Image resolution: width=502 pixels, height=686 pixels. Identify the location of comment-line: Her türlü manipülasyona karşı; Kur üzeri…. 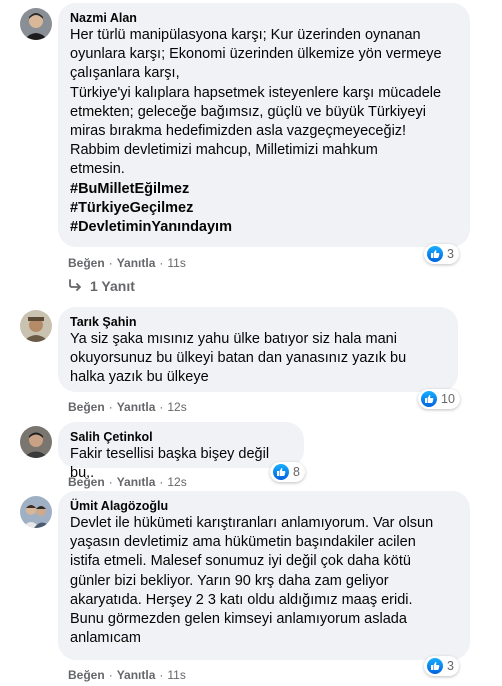
(245, 35).